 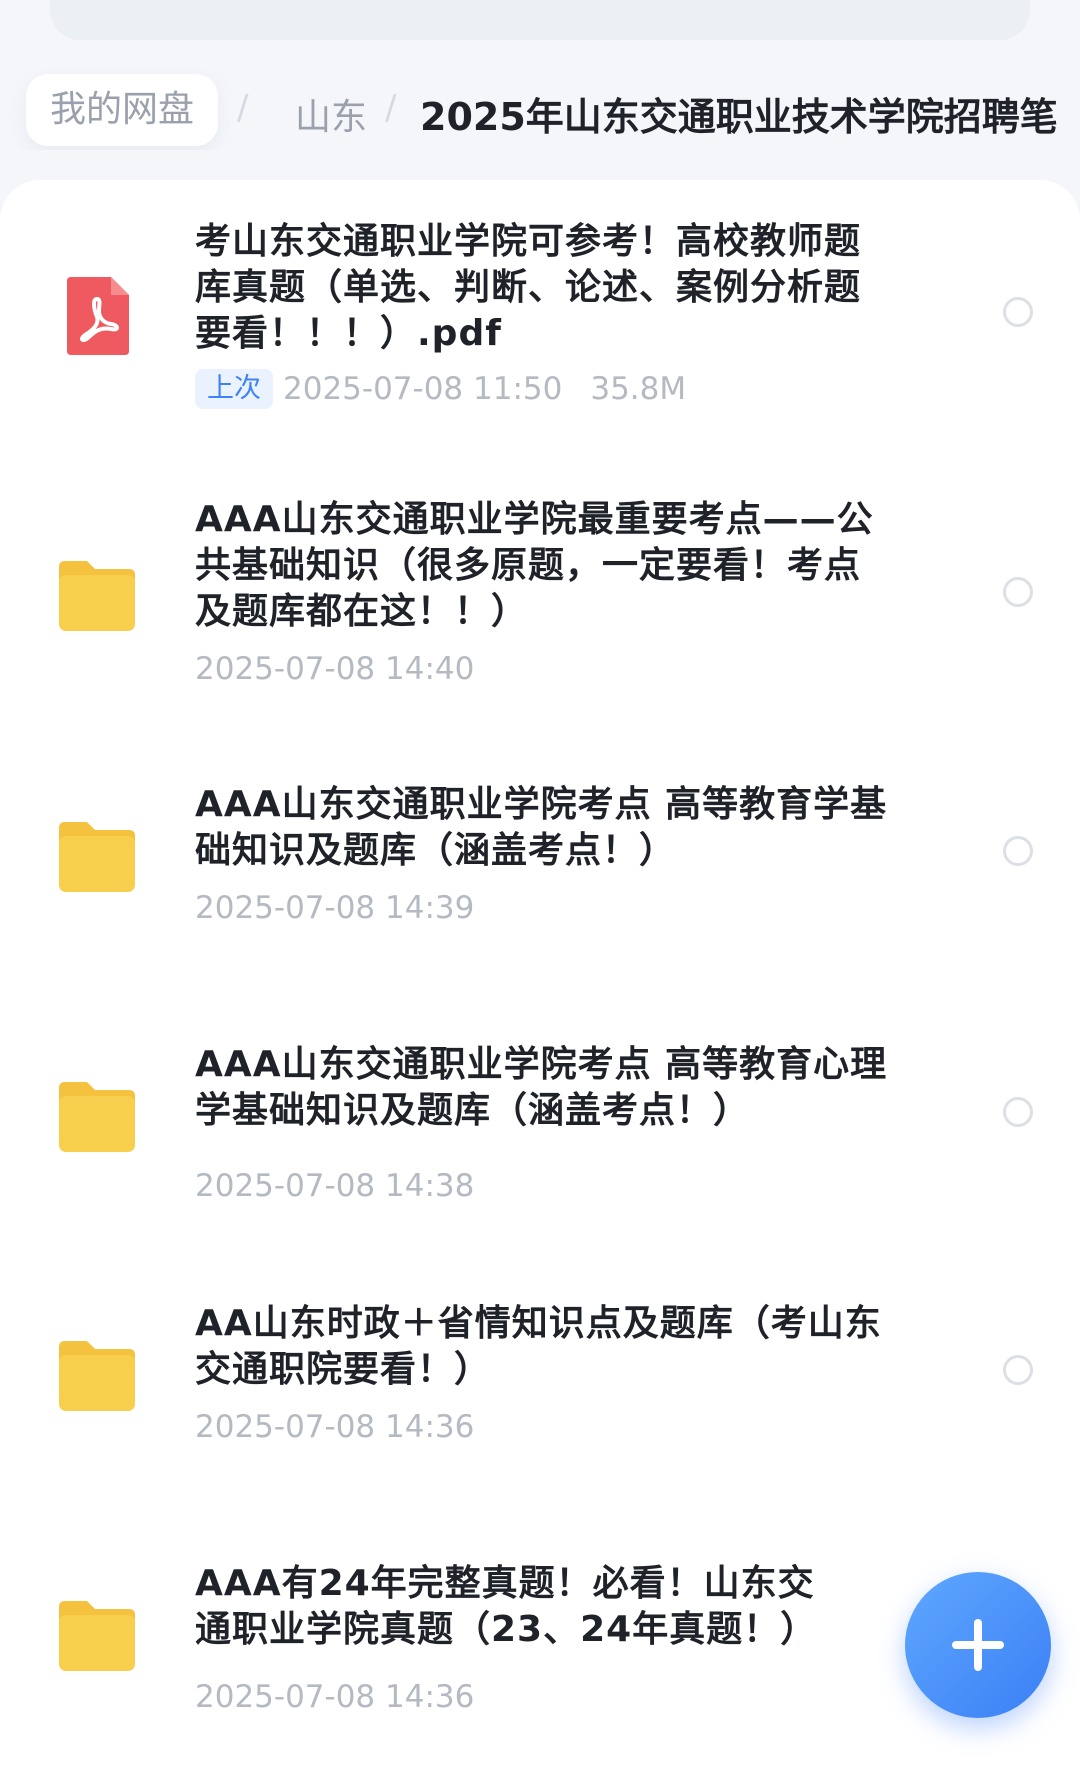 What do you see at coordinates (538, 1346) in the screenshot?
I see `file-name: AA山东时政＋省情知识点及题库（考山东交通职院要看！）` at bounding box center [538, 1346].